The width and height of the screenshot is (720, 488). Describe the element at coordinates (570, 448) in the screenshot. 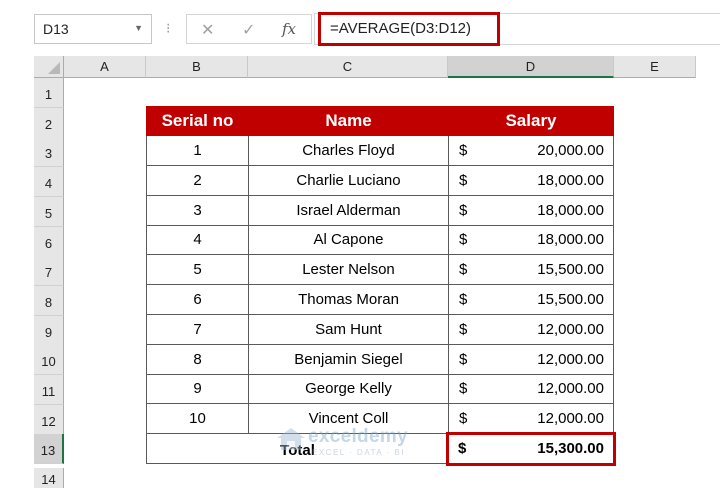

I see `average-value: 15,300.00` at that location.